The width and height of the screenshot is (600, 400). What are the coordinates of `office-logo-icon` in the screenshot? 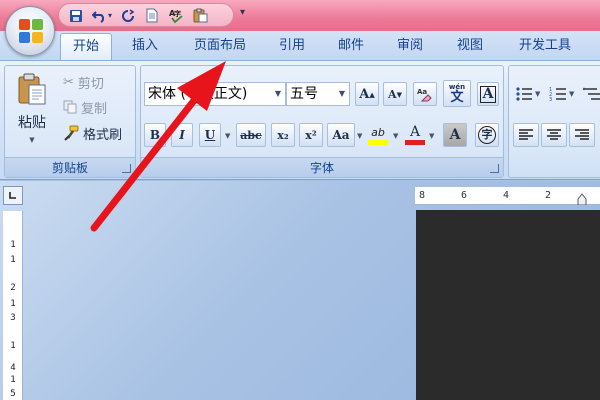 It's located at (31, 31).